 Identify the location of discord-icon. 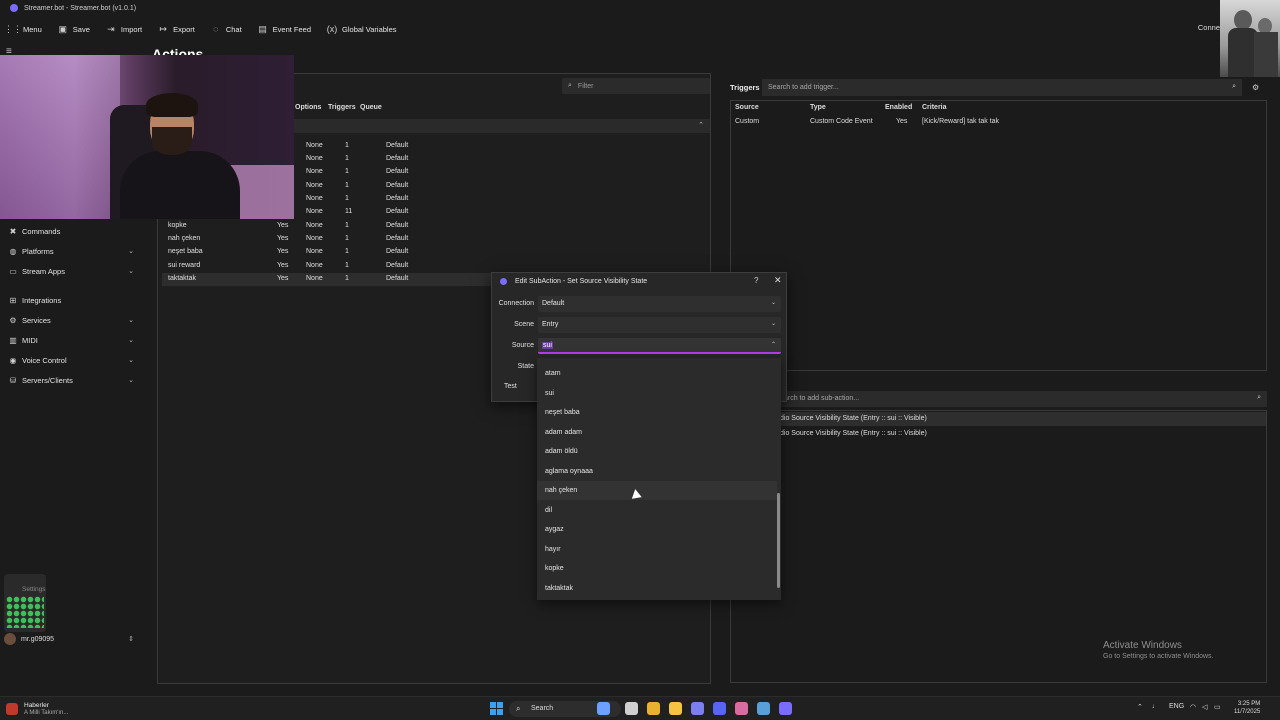
(719, 708).